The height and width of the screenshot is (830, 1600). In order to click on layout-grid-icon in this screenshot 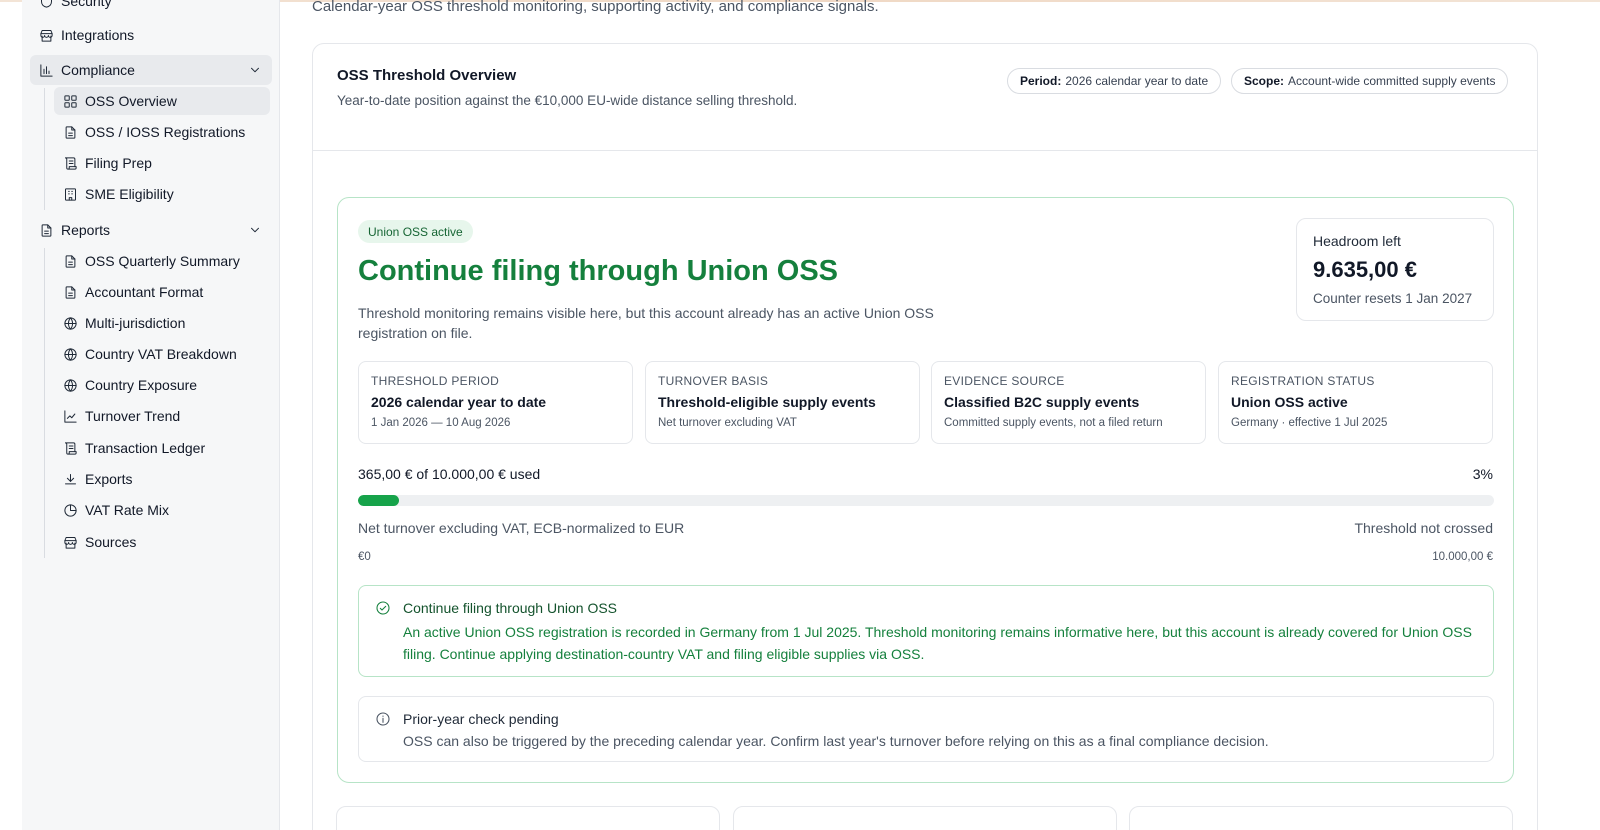, I will do `click(70, 101)`.